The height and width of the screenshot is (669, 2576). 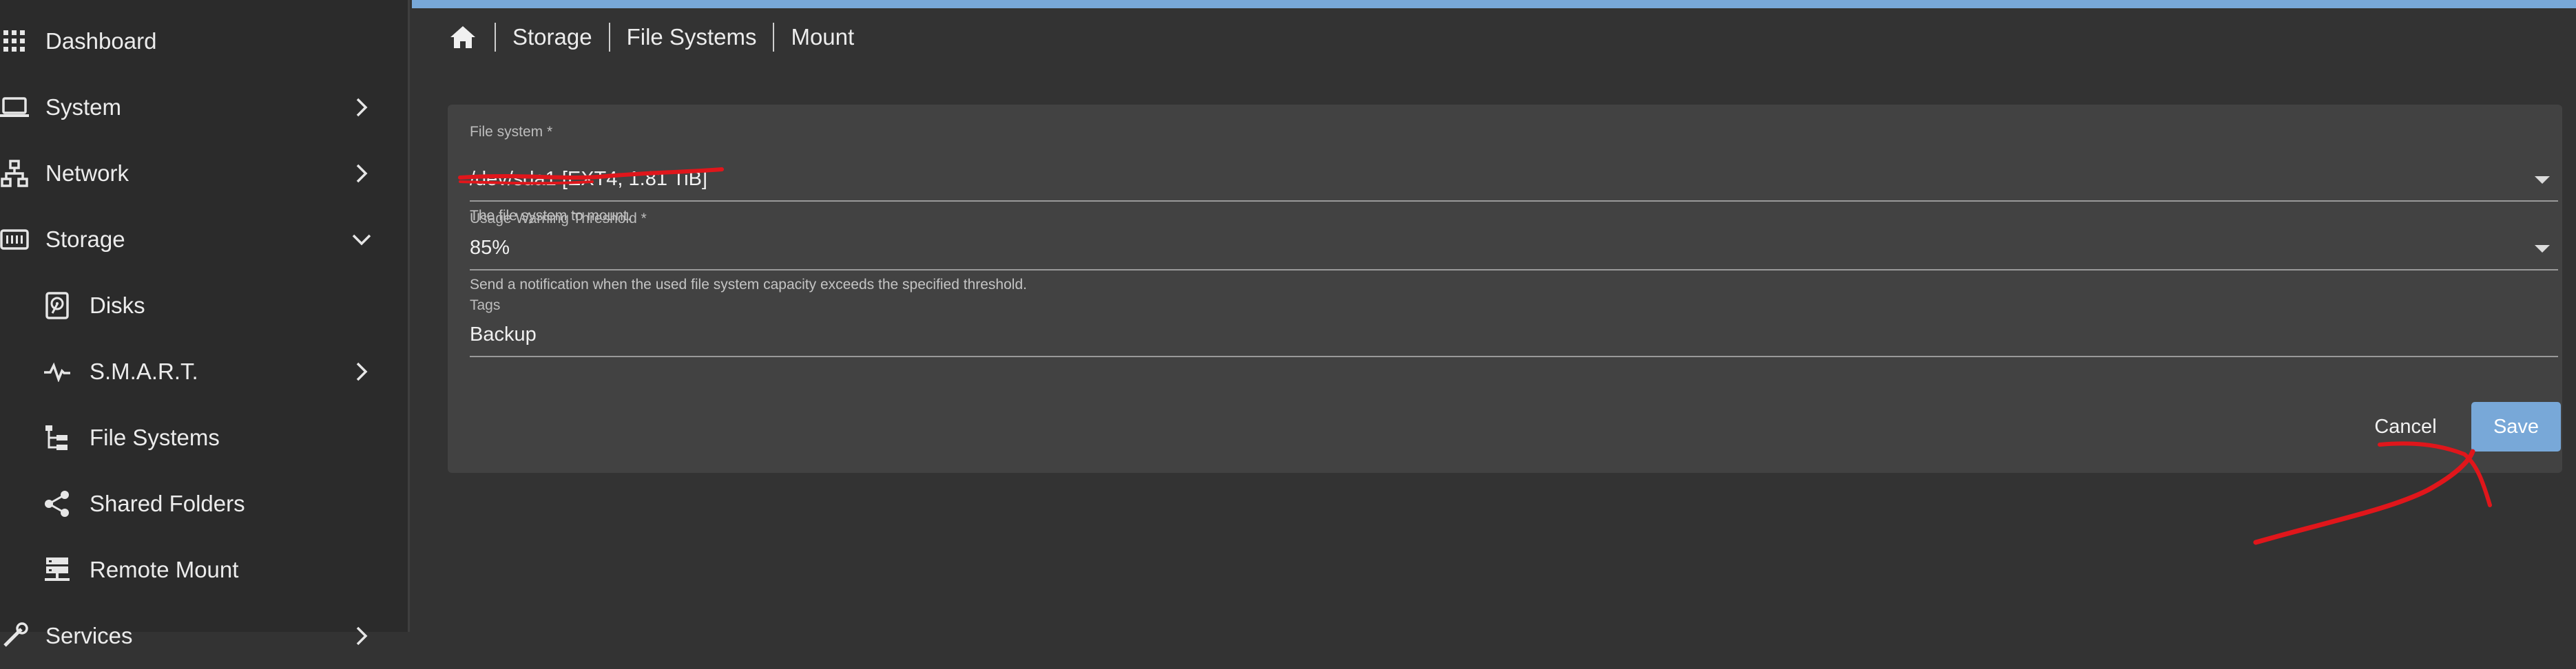 I want to click on sidebar-item-storage: Storage, so click(x=204, y=239).